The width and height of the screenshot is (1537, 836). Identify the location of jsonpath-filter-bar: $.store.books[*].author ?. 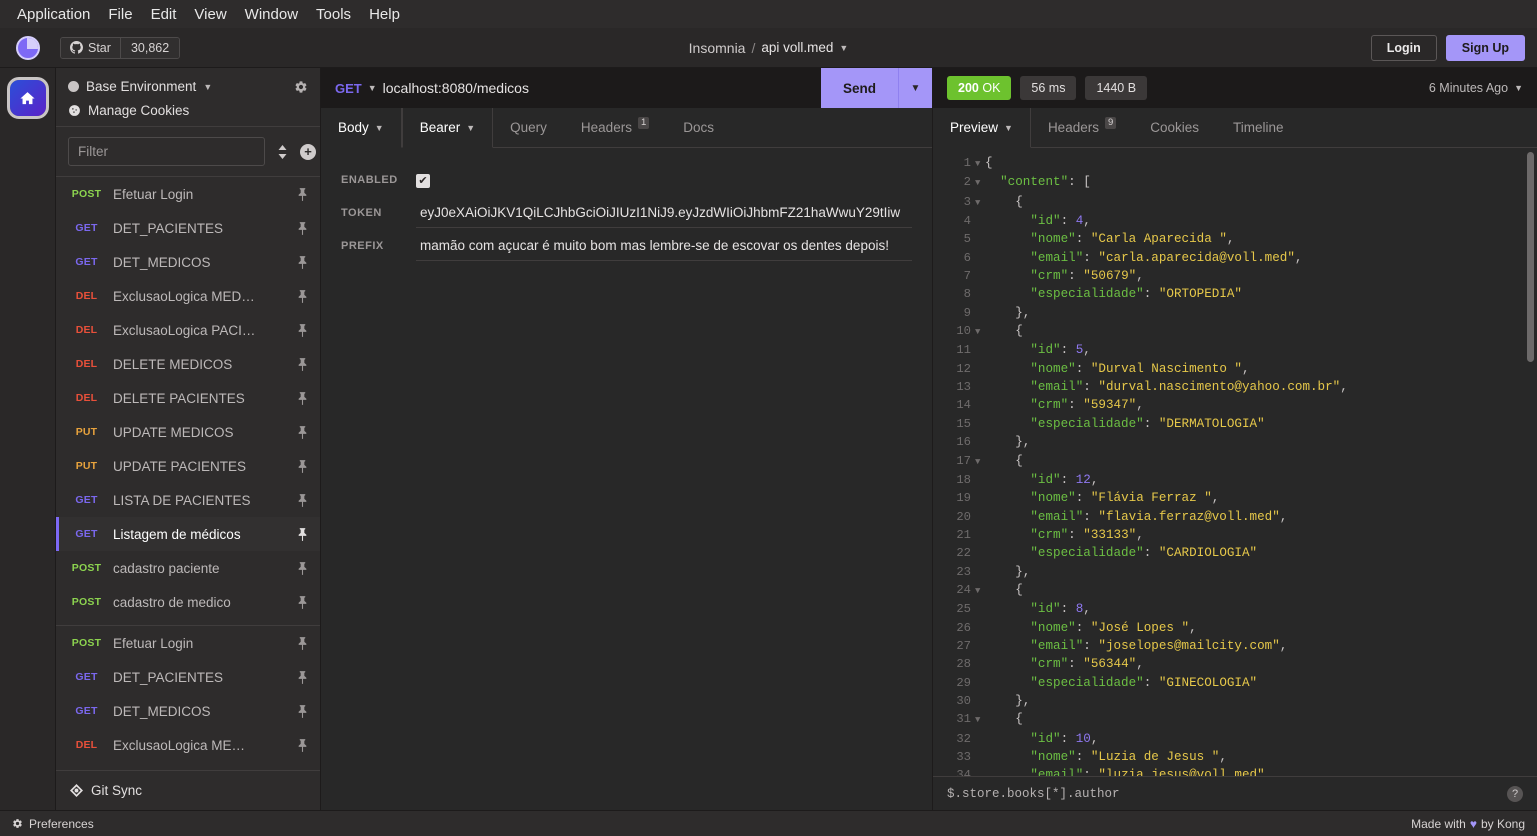
(1235, 793).